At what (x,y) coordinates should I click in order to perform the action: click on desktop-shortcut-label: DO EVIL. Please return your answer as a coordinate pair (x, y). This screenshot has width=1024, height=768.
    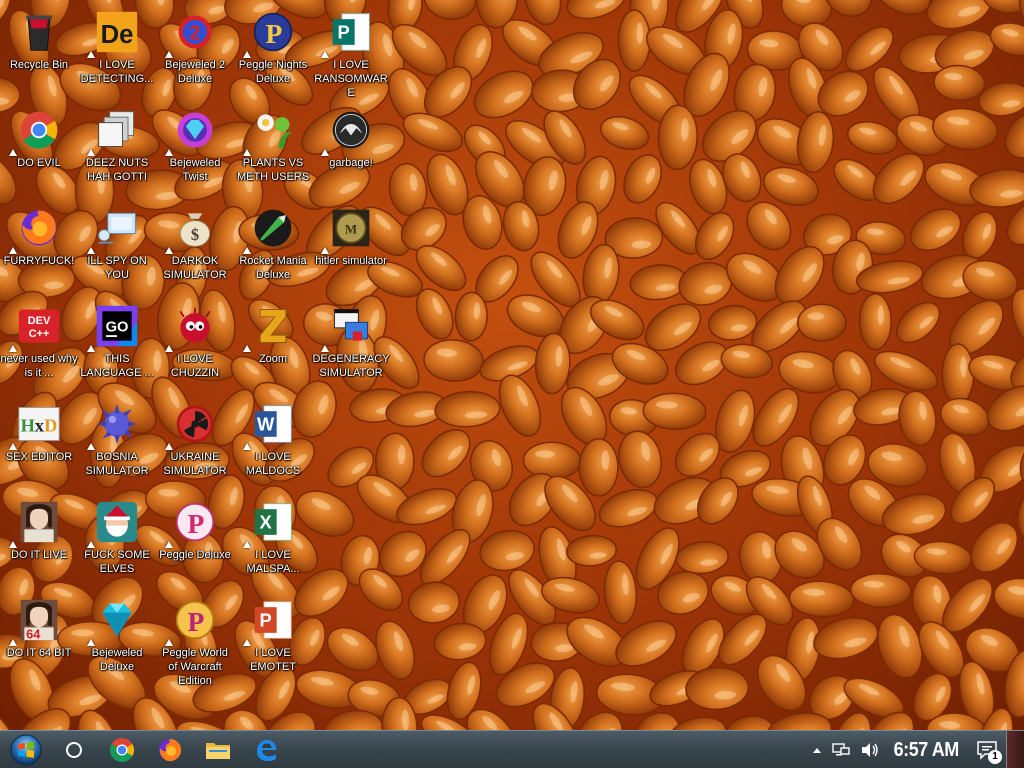
    Looking at the image, I should click on (39, 163).